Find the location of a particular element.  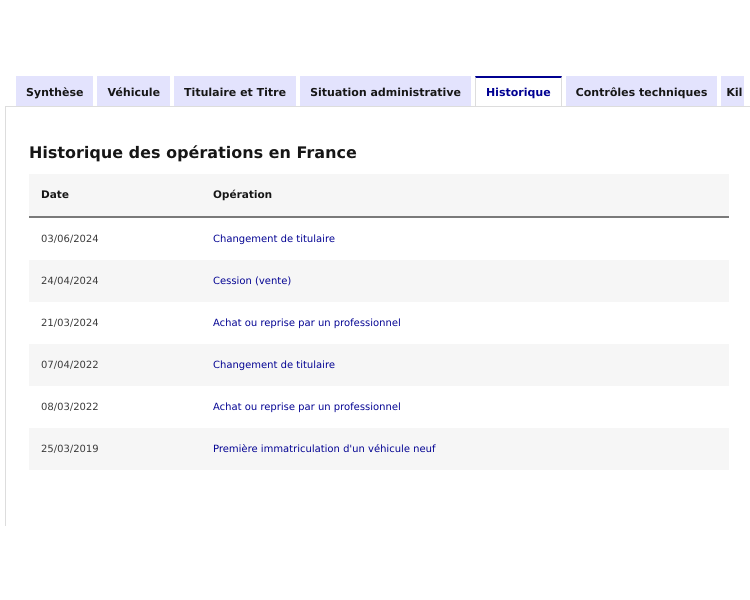

column-header: Date is located at coordinates (115, 195).